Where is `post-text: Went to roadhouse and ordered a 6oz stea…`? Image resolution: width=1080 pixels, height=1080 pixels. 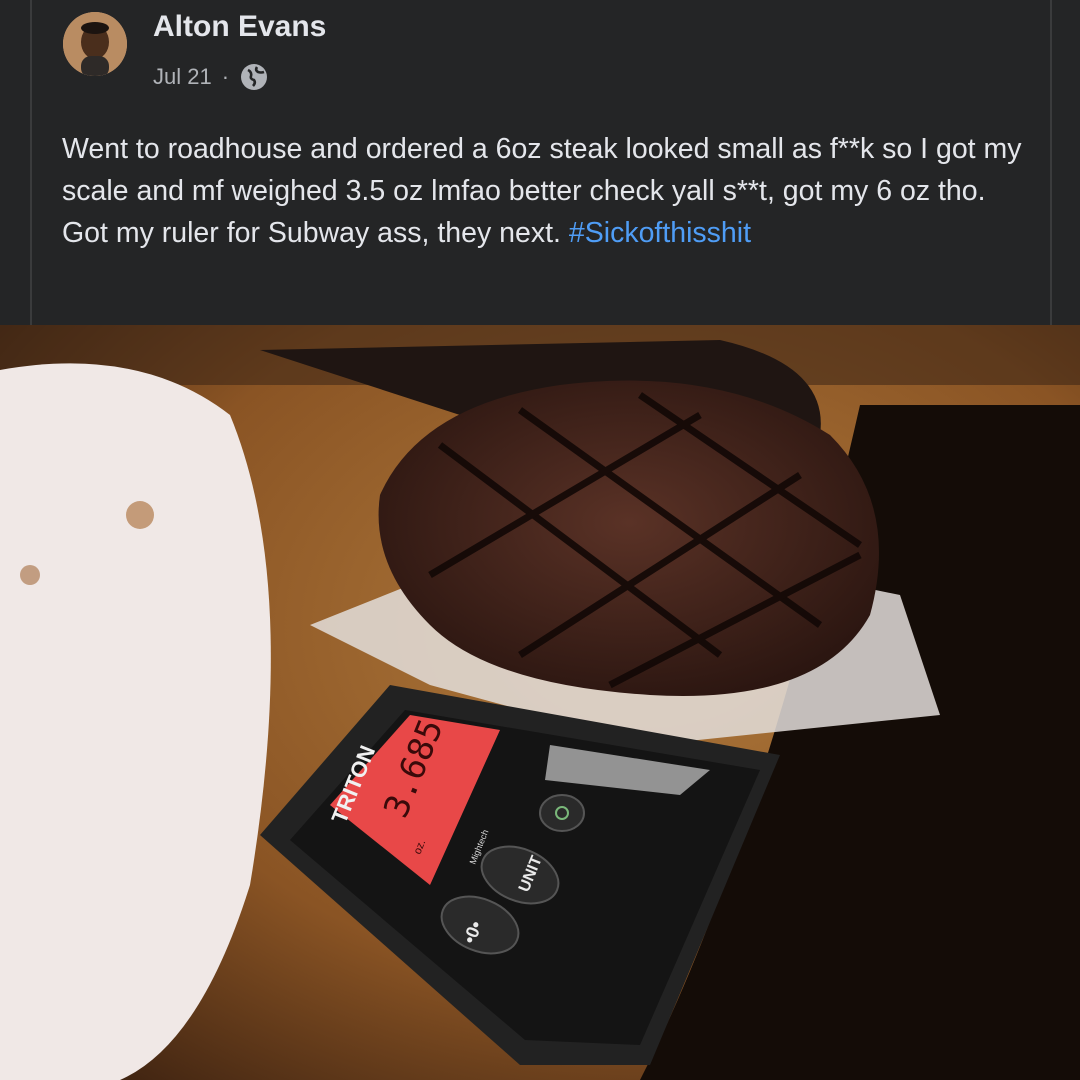
post-text: Went to roadhouse and ordered a 6oz stea… is located at coordinates (542, 191).